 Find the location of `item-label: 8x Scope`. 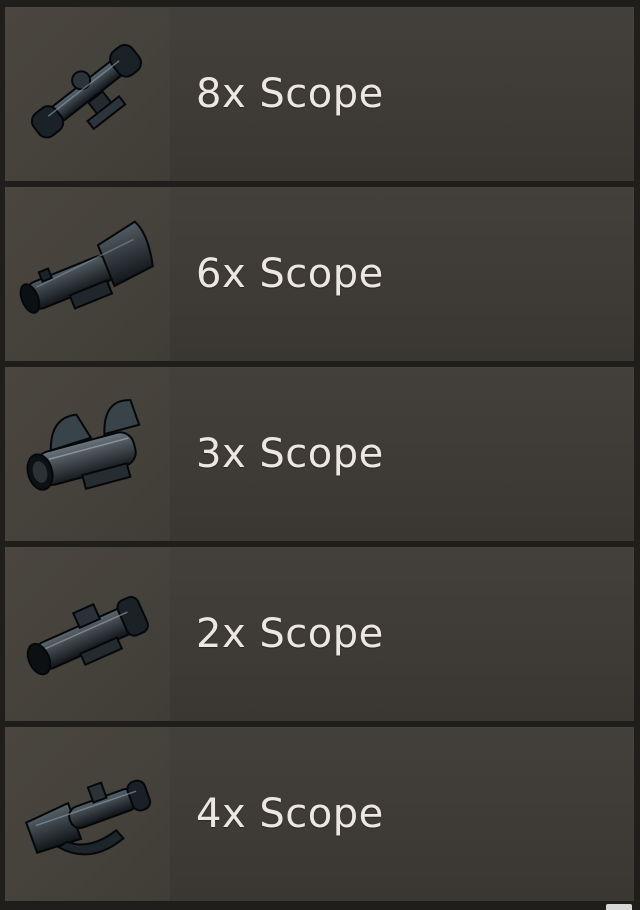

item-label: 8x Scope is located at coordinates (290, 94).